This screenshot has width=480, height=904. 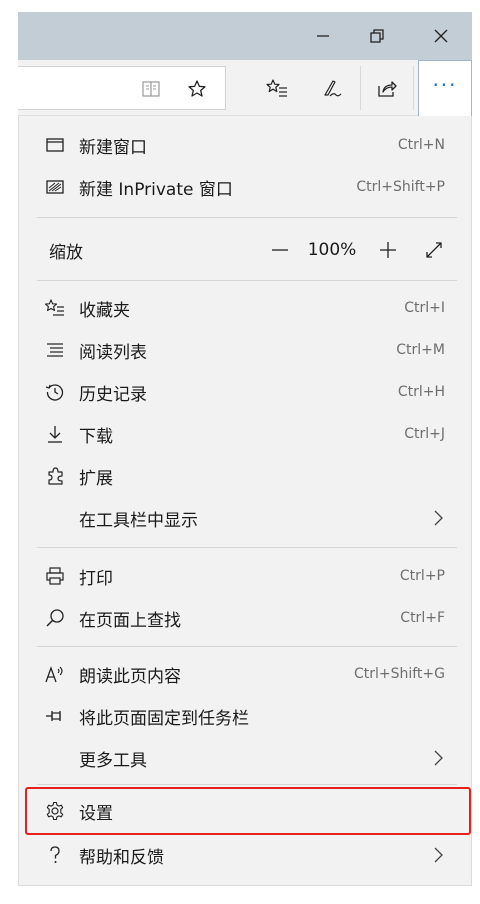 What do you see at coordinates (424, 308) in the screenshot?
I see `shortcut-text: Ctrl+I` at bounding box center [424, 308].